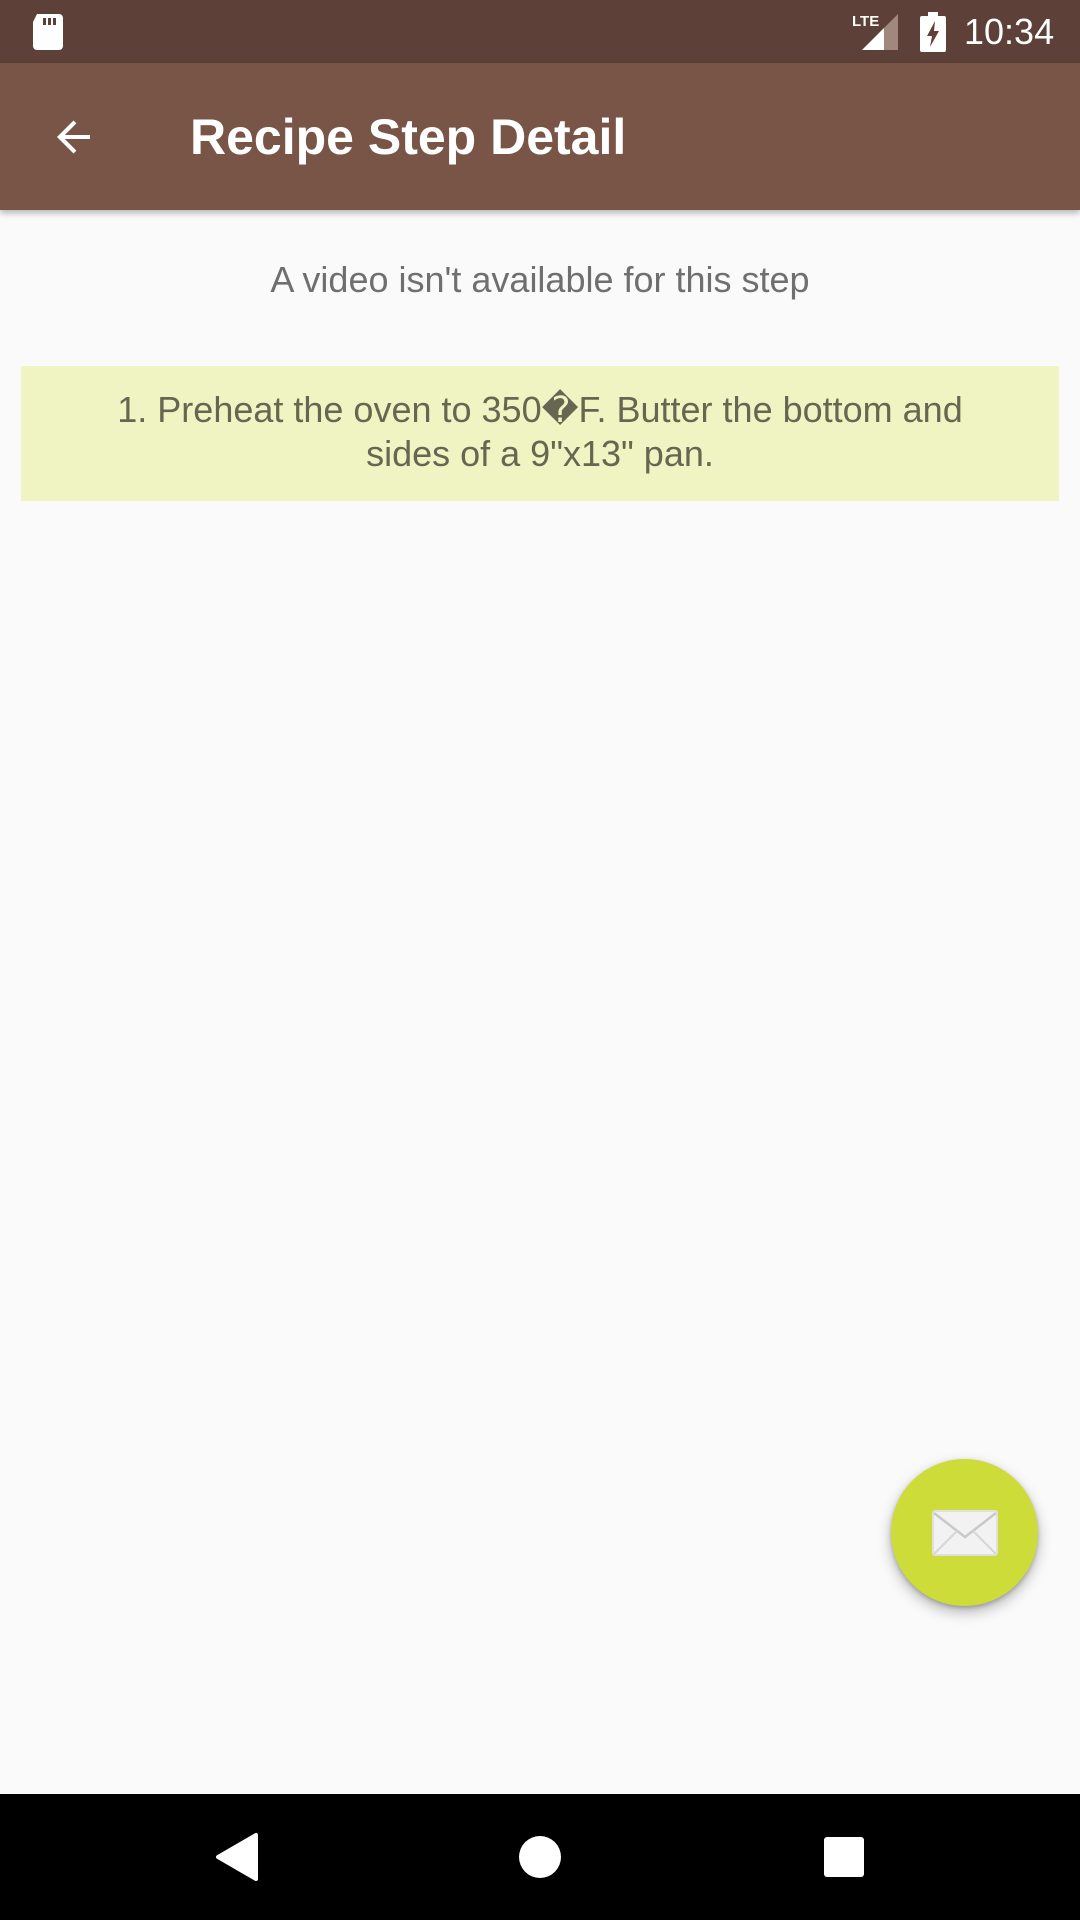  I want to click on nav-home-button, so click(540, 1857).